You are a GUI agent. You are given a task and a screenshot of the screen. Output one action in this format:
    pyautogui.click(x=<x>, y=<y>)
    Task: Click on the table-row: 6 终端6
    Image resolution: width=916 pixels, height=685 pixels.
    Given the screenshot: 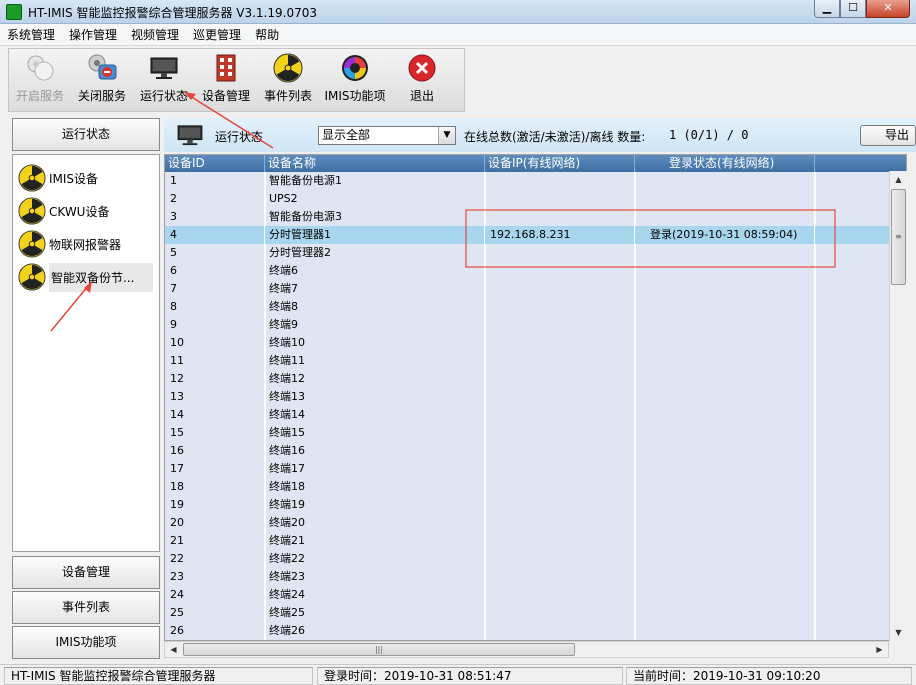 What is the action you would take?
    pyautogui.click(x=527, y=271)
    